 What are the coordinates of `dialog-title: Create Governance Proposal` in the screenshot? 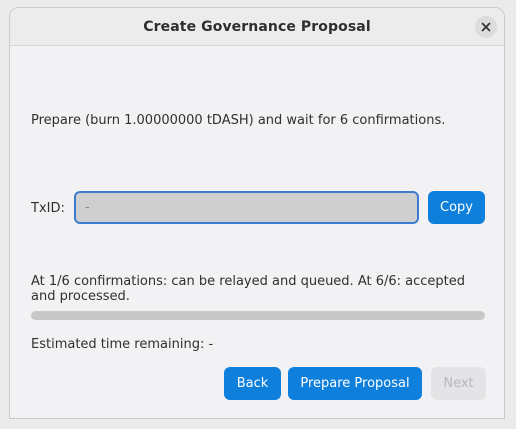 It's located at (257, 26).